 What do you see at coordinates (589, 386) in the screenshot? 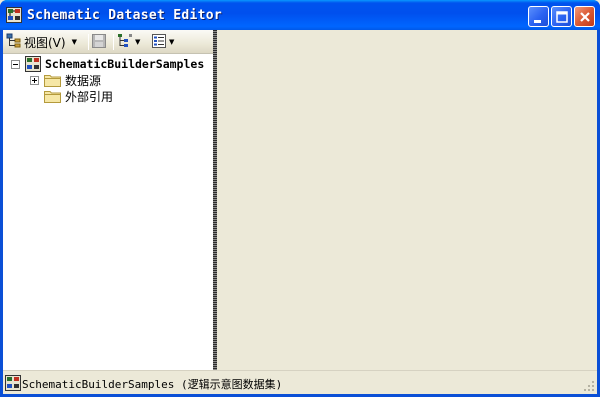
I see `resize-grip-icon` at bounding box center [589, 386].